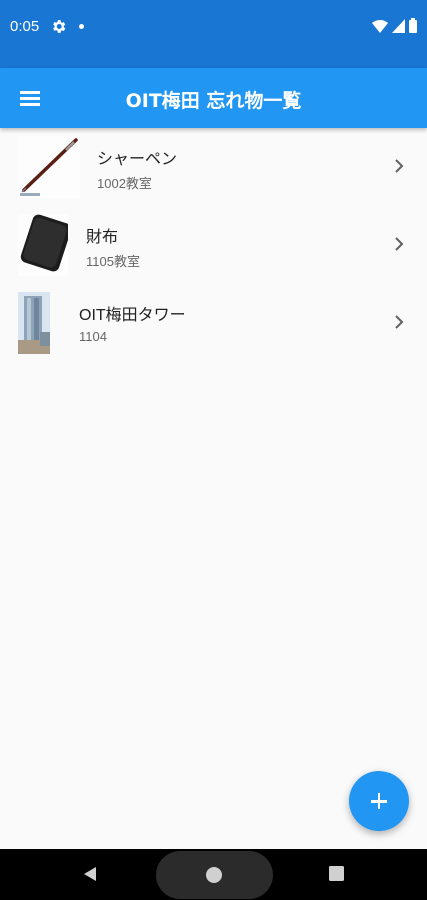  I want to click on wifi-icon, so click(380, 26).